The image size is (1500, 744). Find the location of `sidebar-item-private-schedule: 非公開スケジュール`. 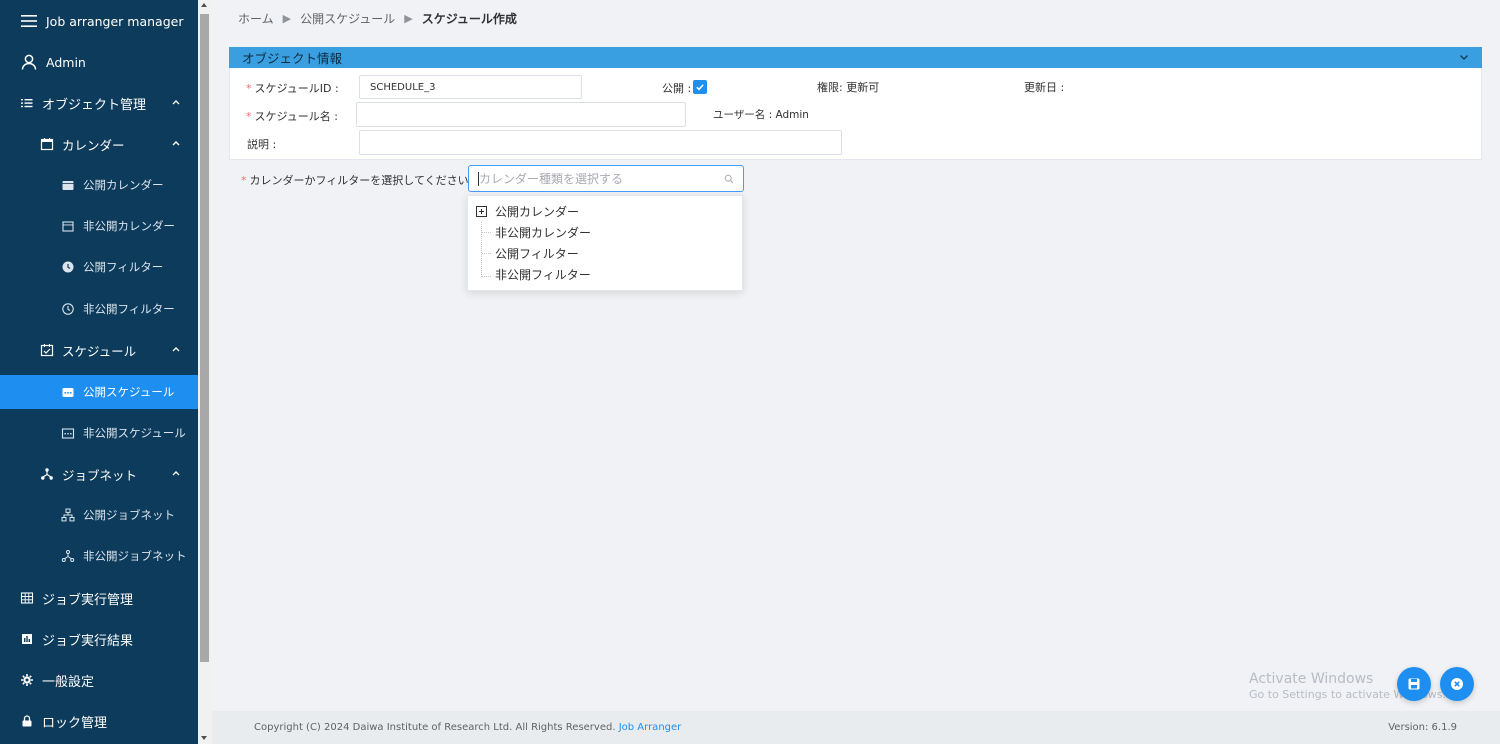

sidebar-item-private-schedule: 非公開スケジュール is located at coordinates (99, 433).